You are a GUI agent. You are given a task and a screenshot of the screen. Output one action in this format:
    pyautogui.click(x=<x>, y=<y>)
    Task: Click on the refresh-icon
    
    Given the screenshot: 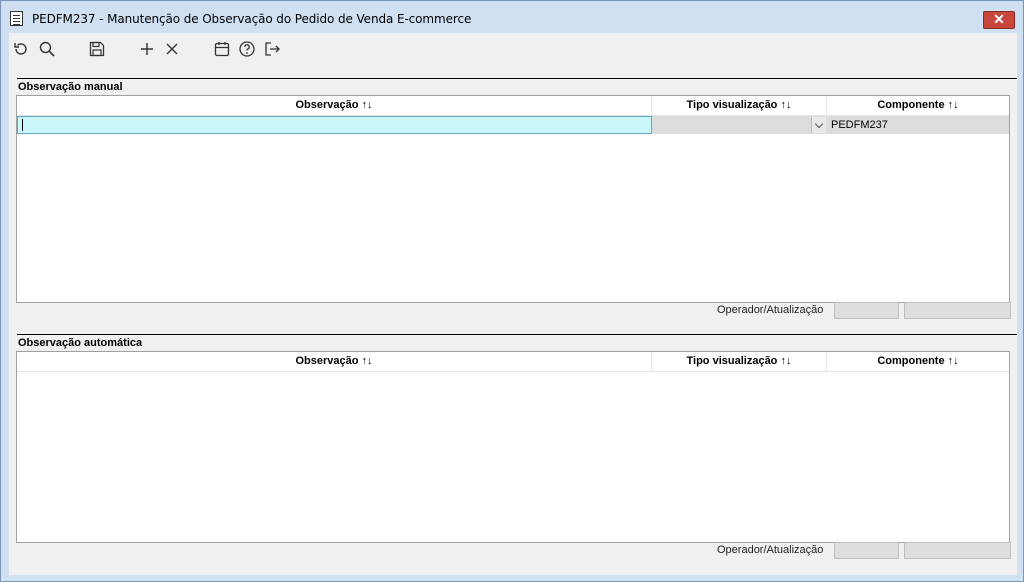 What is the action you would take?
    pyautogui.click(x=21, y=49)
    